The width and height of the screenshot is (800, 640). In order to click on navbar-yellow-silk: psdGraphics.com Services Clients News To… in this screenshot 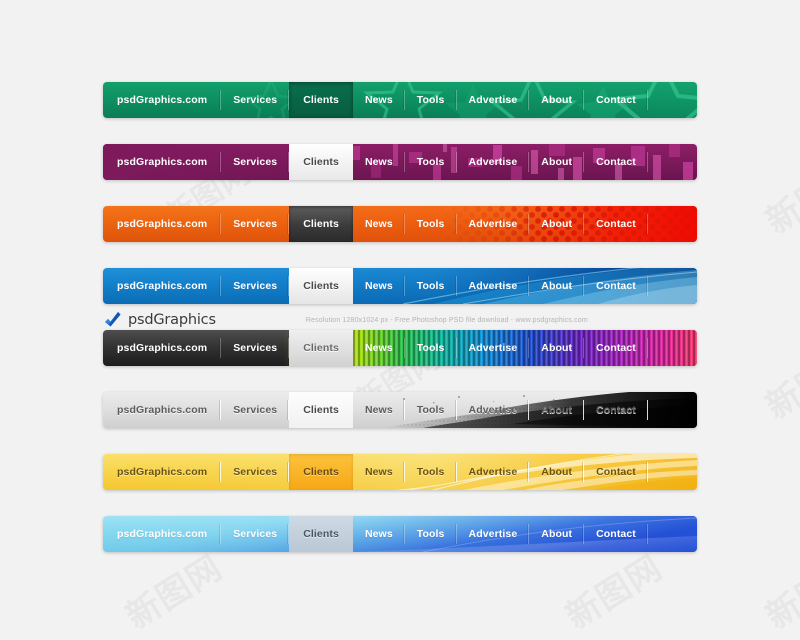, I will do `click(400, 472)`.